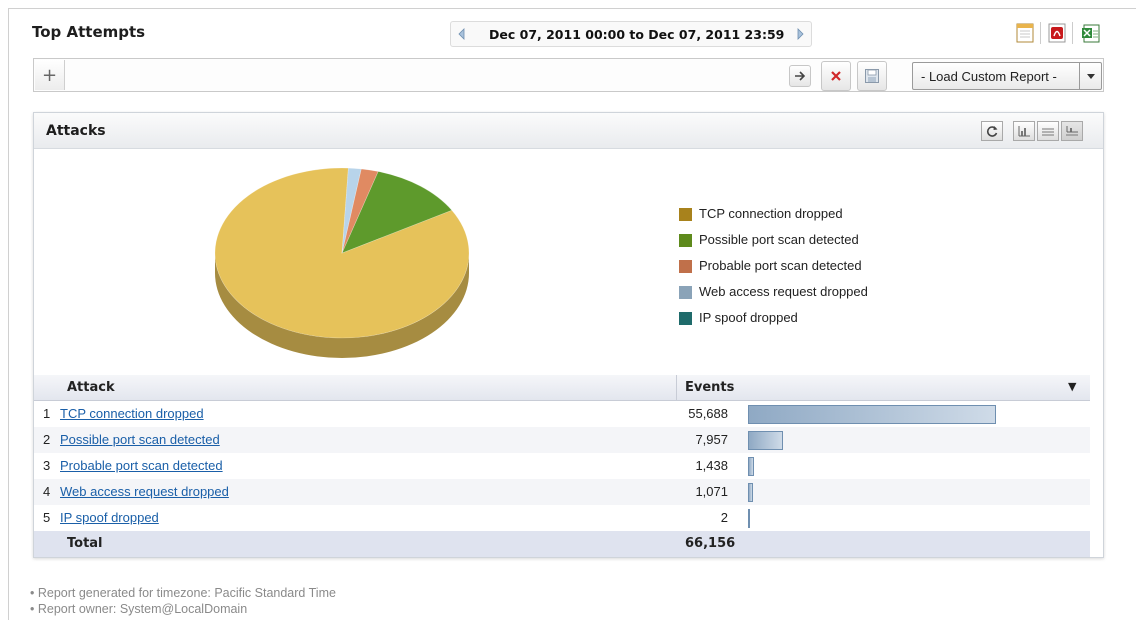 The height and width of the screenshot is (620, 1136). Describe the element at coordinates (711, 491) in the screenshot. I see `events-value: 1,071` at that location.